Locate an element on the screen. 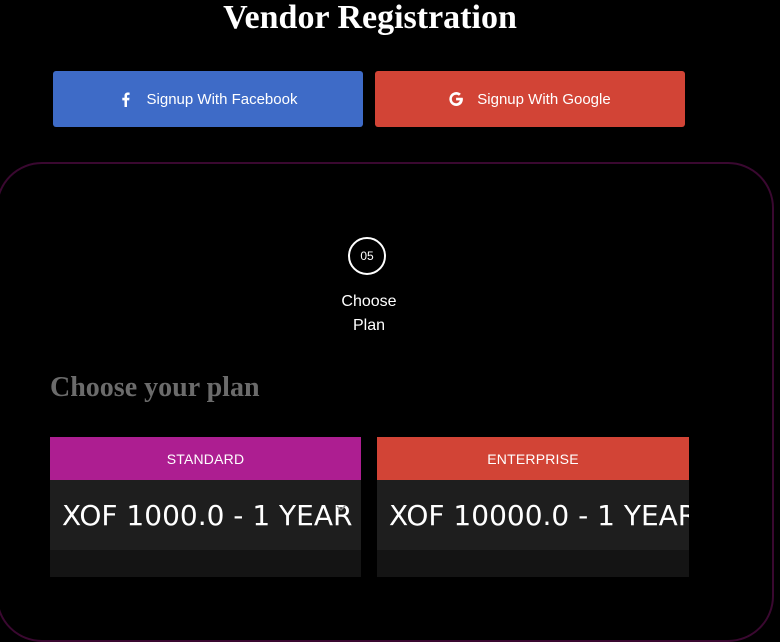 This screenshot has width=780, height=642. plan-name: ENTERPRISE is located at coordinates (533, 458).